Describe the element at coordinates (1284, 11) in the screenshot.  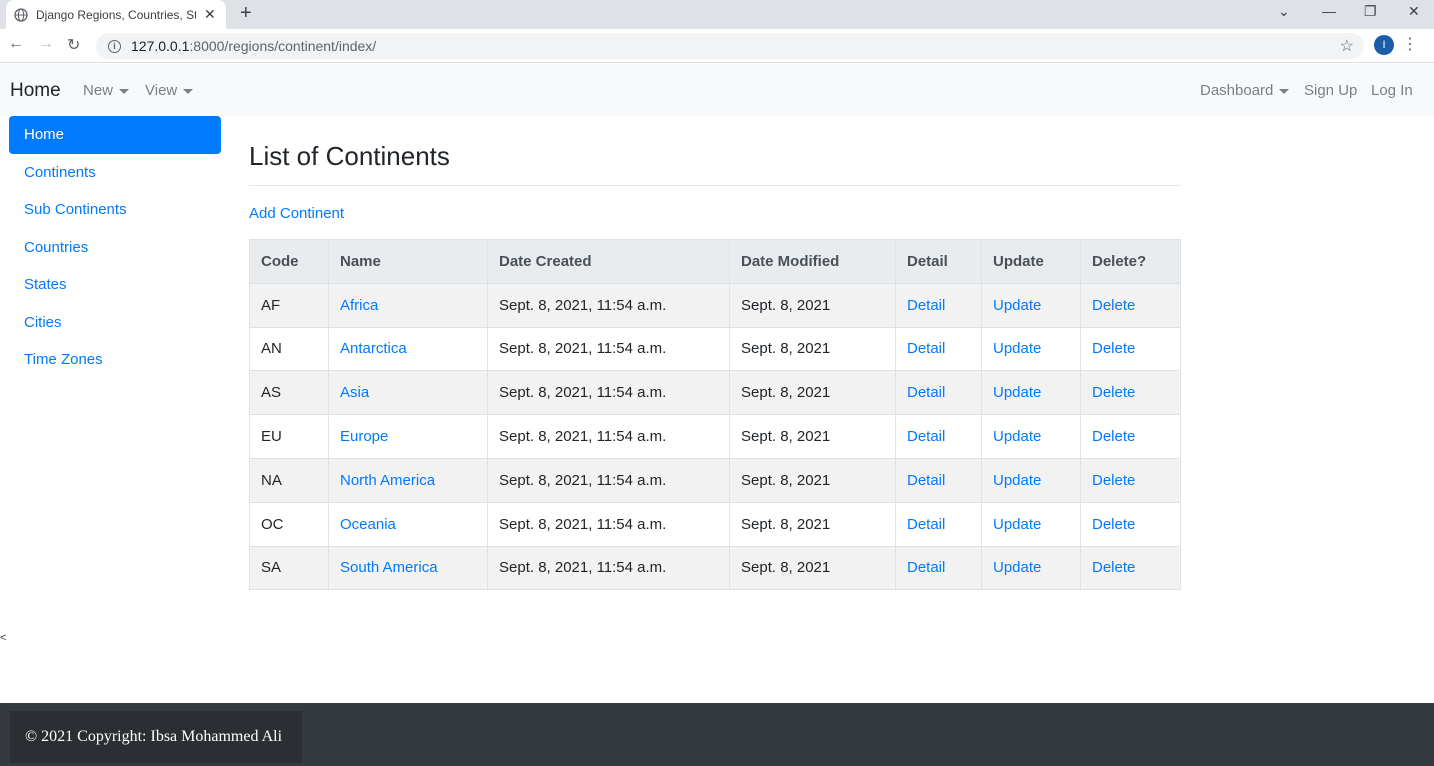
I see `chevron-down-icon: ⌄` at that location.